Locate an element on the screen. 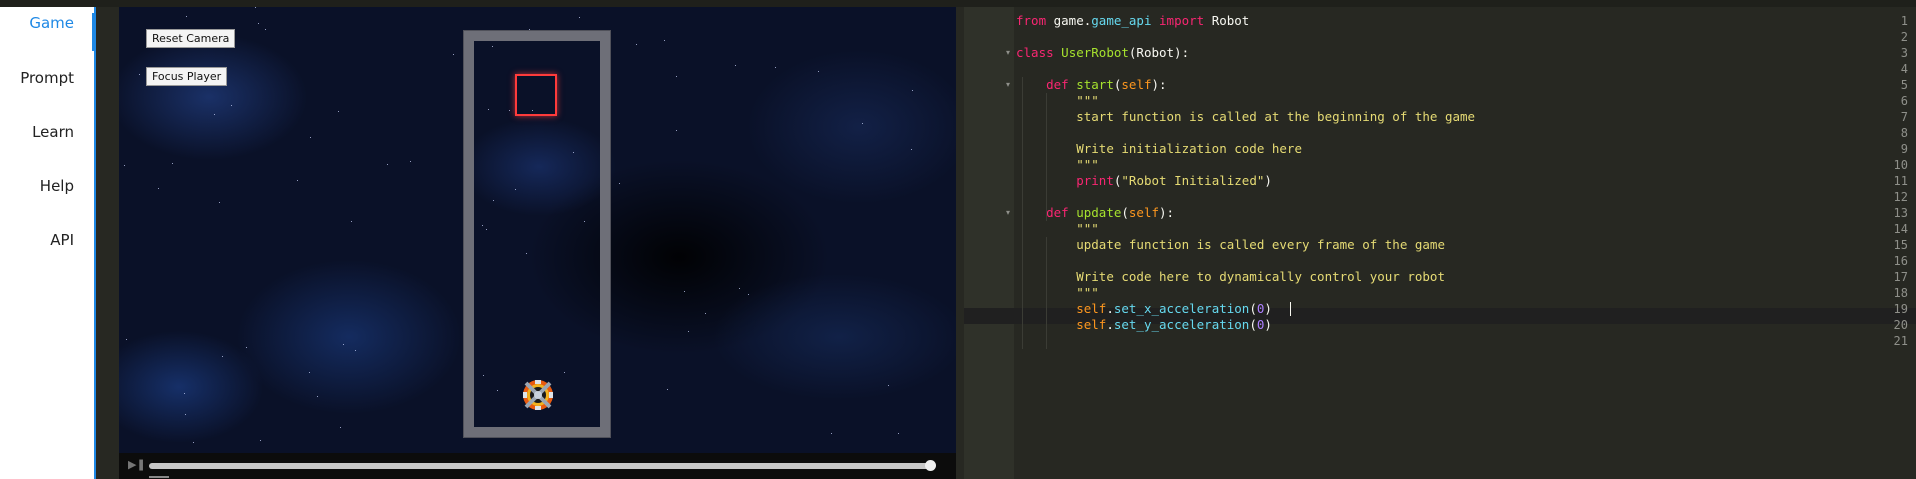 The height and width of the screenshot is (479, 1916). code-token: from is located at coordinates (1031, 20).